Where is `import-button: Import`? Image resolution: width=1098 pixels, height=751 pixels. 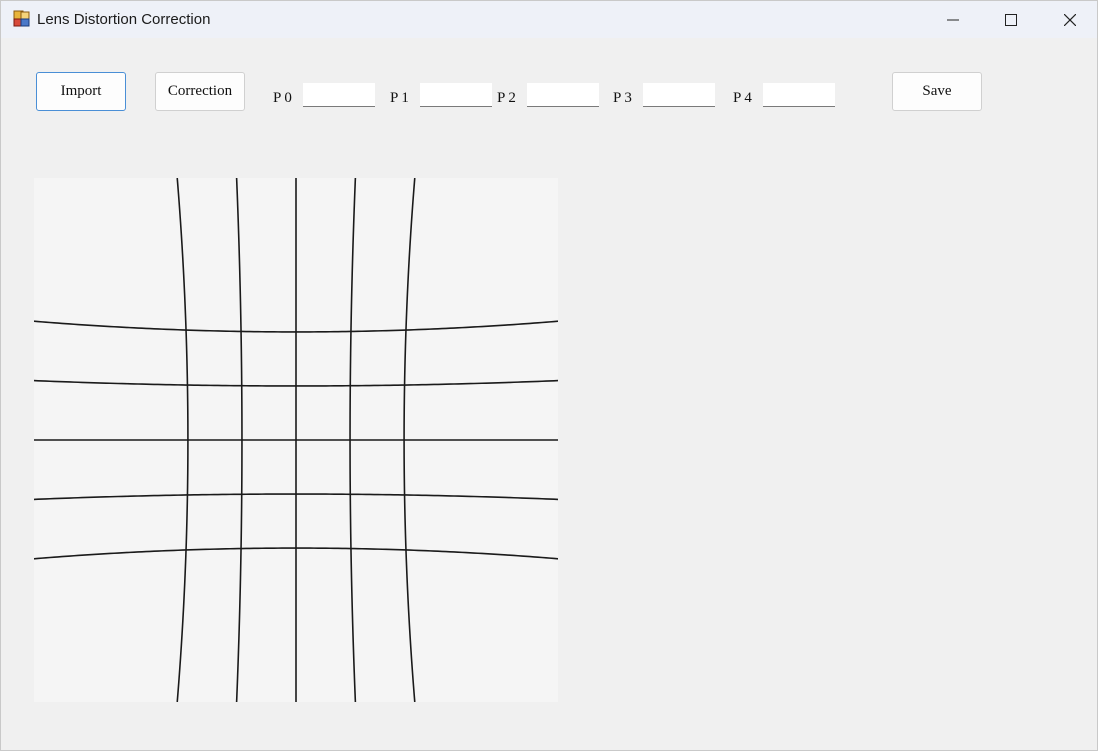 import-button: Import is located at coordinates (81, 91).